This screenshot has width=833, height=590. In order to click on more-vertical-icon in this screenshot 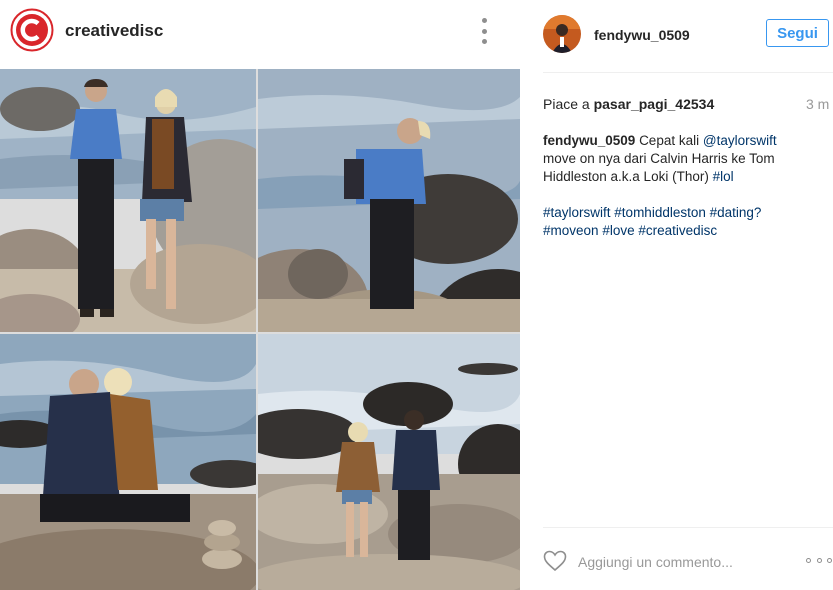, I will do `click(484, 31)`.